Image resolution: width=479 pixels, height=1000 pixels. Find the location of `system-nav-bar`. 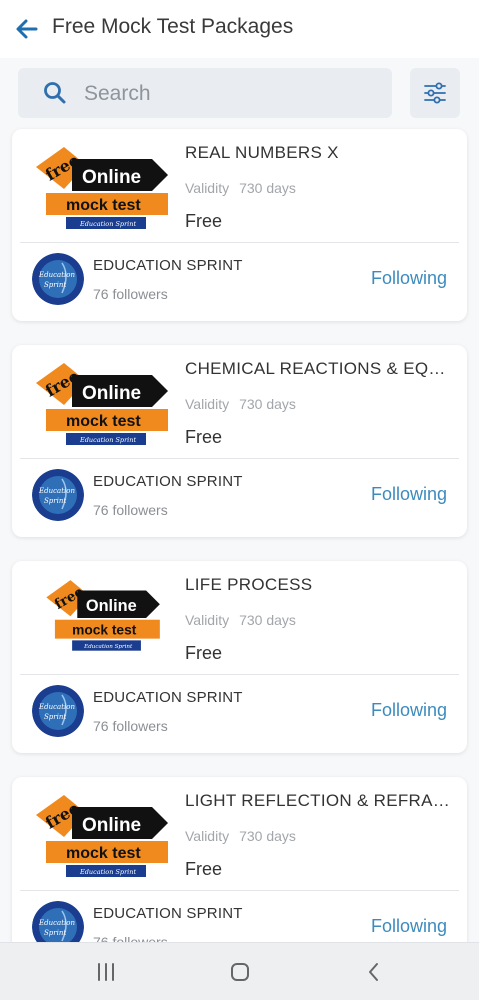

system-nav-bar is located at coordinates (239, 971).